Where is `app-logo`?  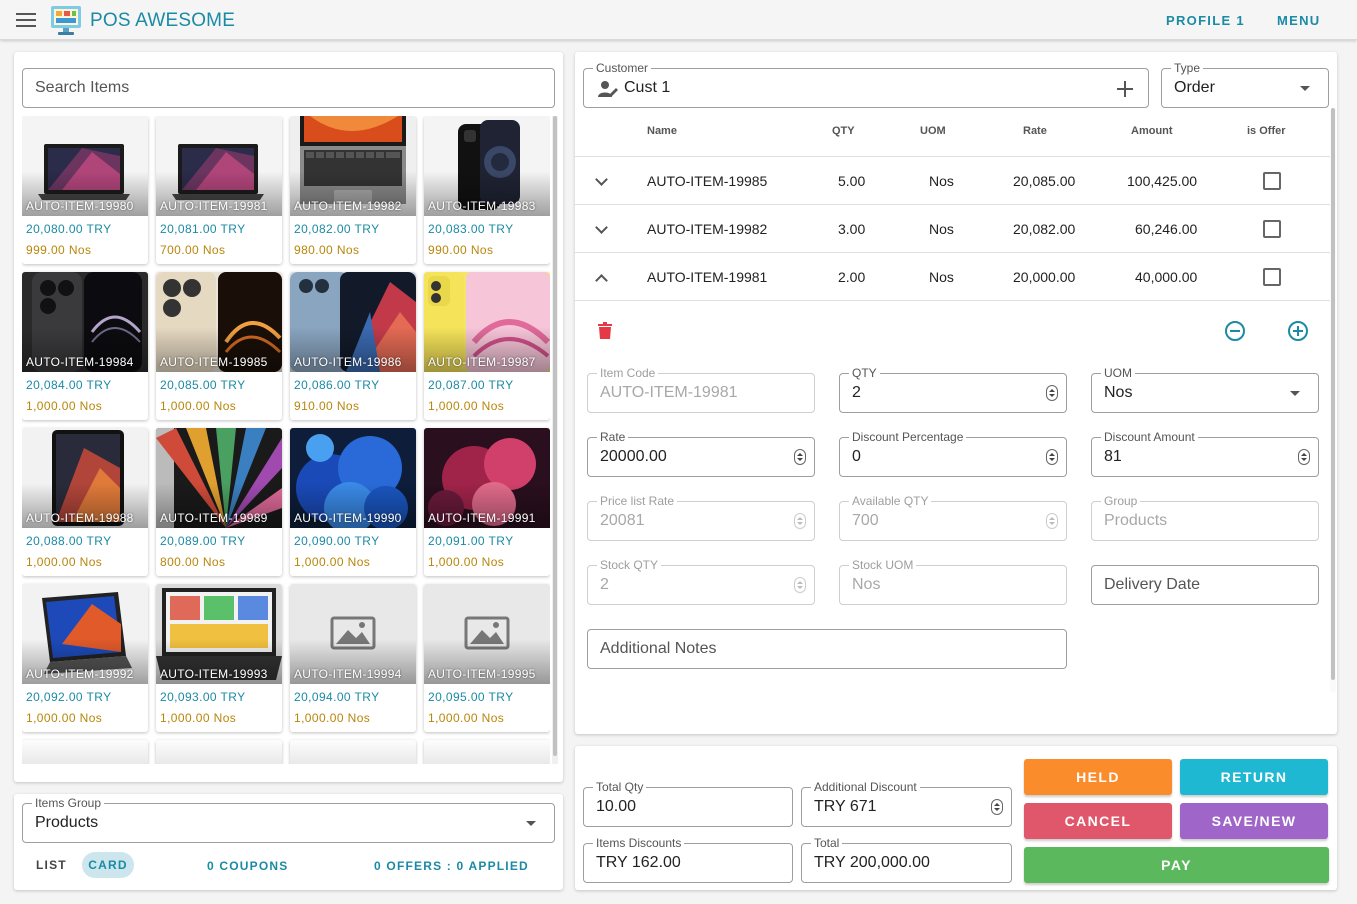 app-logo is located at coordinates (66, 20).